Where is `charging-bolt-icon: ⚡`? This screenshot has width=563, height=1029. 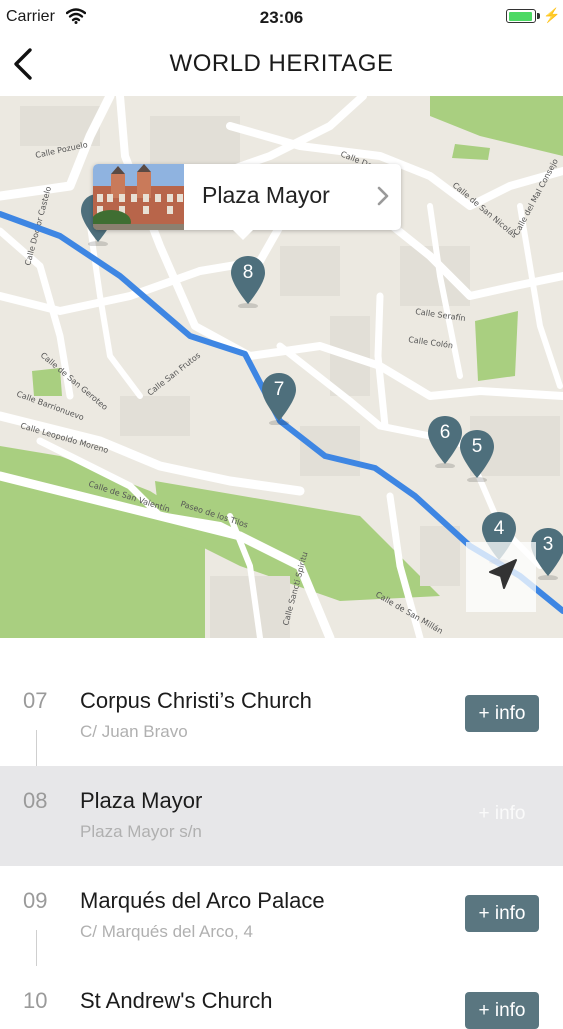
charging-bolt-icon: ⚡ is located at coordinates (552, 15).